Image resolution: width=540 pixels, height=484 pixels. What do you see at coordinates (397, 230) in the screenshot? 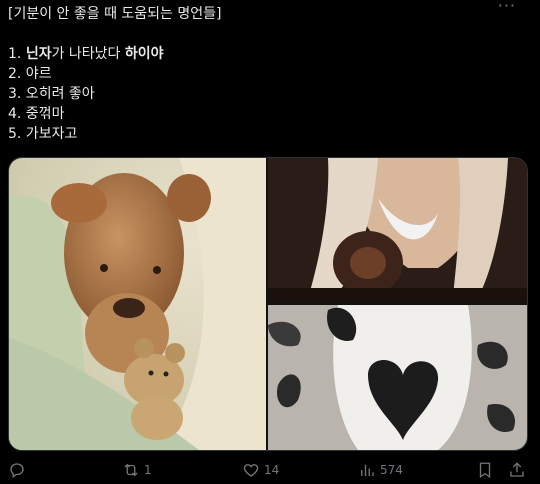
I see `photo-cat-paws` at bounding box center [397, 230].